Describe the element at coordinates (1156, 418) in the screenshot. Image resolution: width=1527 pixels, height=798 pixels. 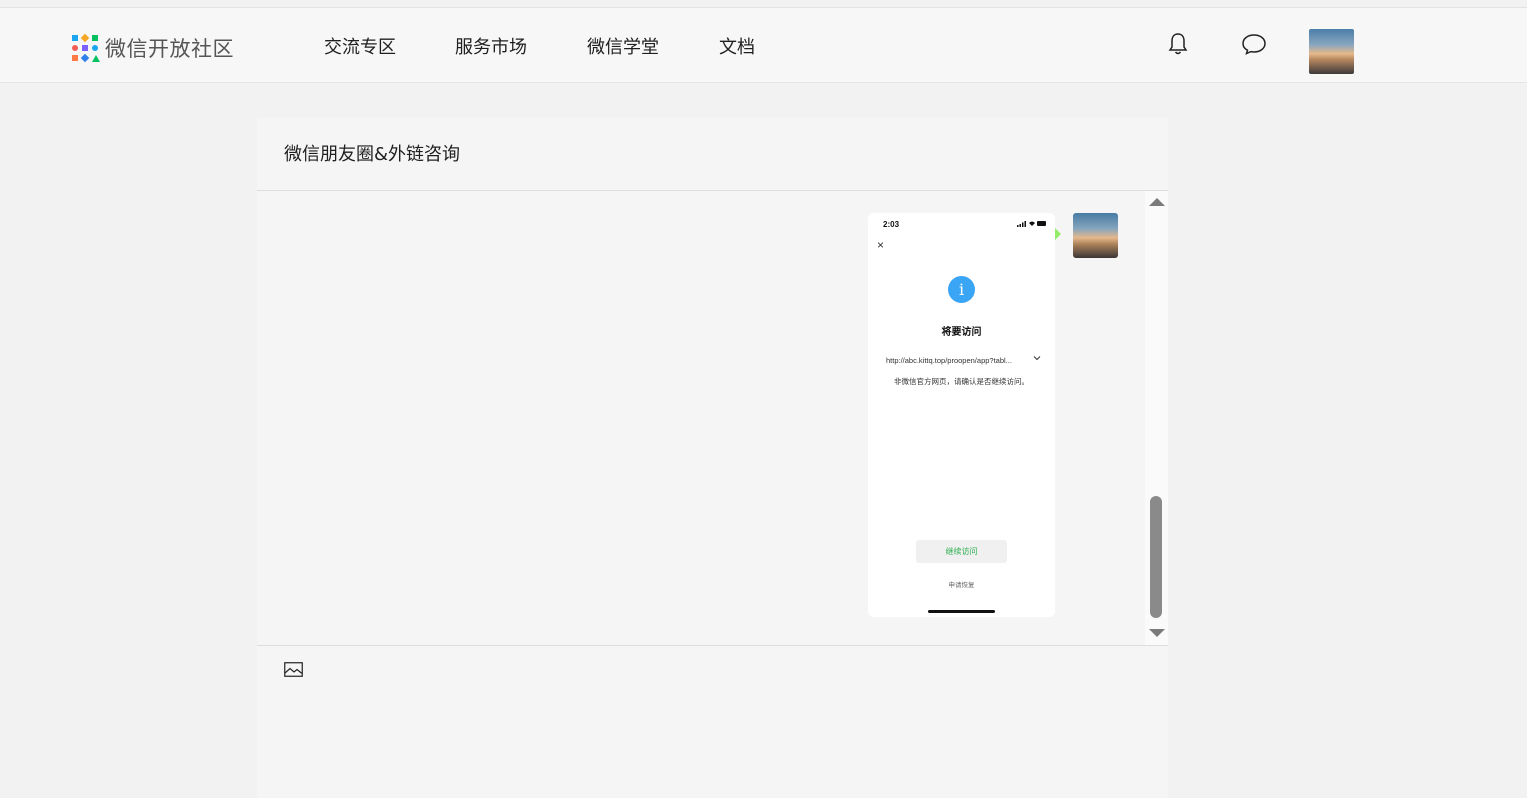
I see `vertical-scrollbar` at that location.